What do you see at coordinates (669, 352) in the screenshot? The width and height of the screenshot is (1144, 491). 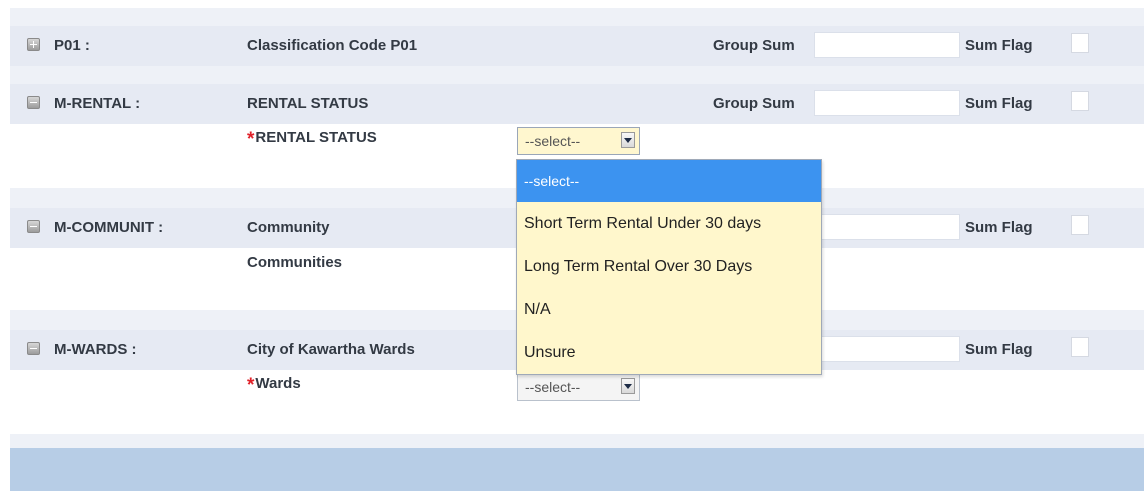 I see `dropdown-option: Unsure` at bounding box center [669, 352].